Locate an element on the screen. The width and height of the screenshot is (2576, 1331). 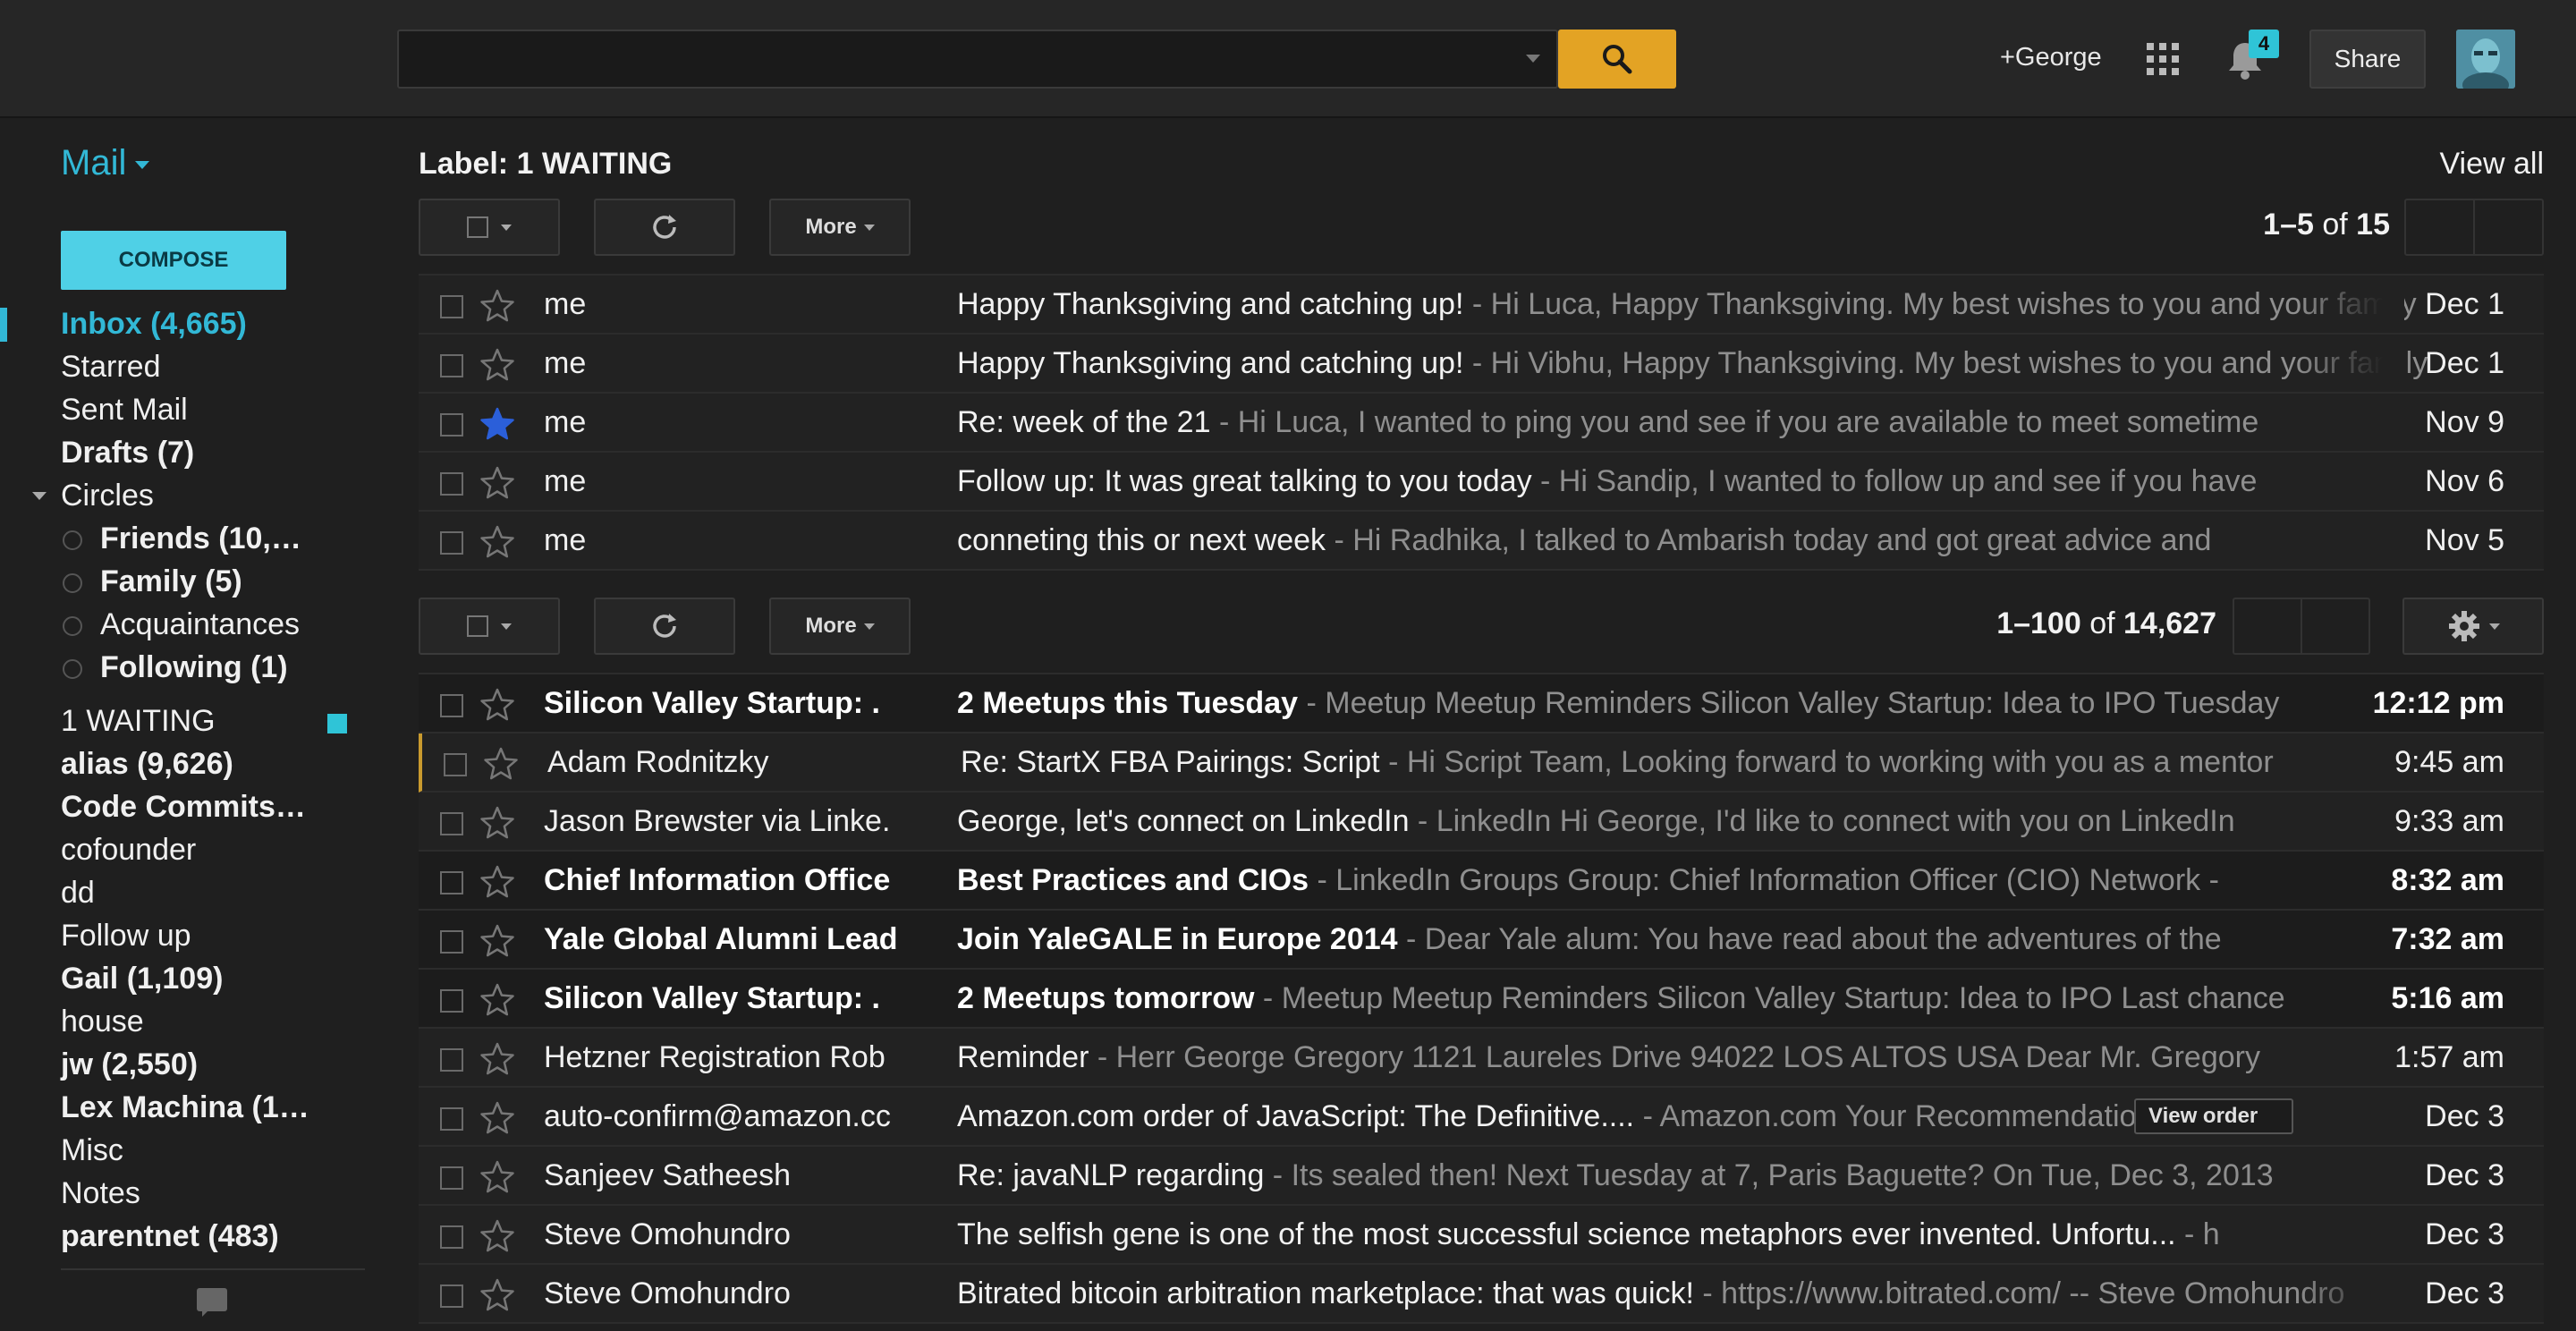
sidebar-item-starred: Starred is located at coordinates (188, 367).